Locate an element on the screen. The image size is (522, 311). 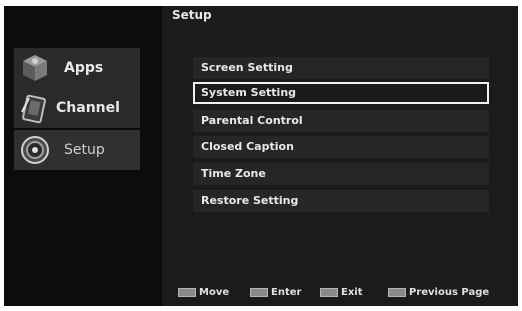
footer-previous-label: Previous Page is located at coordinates (449, 292).